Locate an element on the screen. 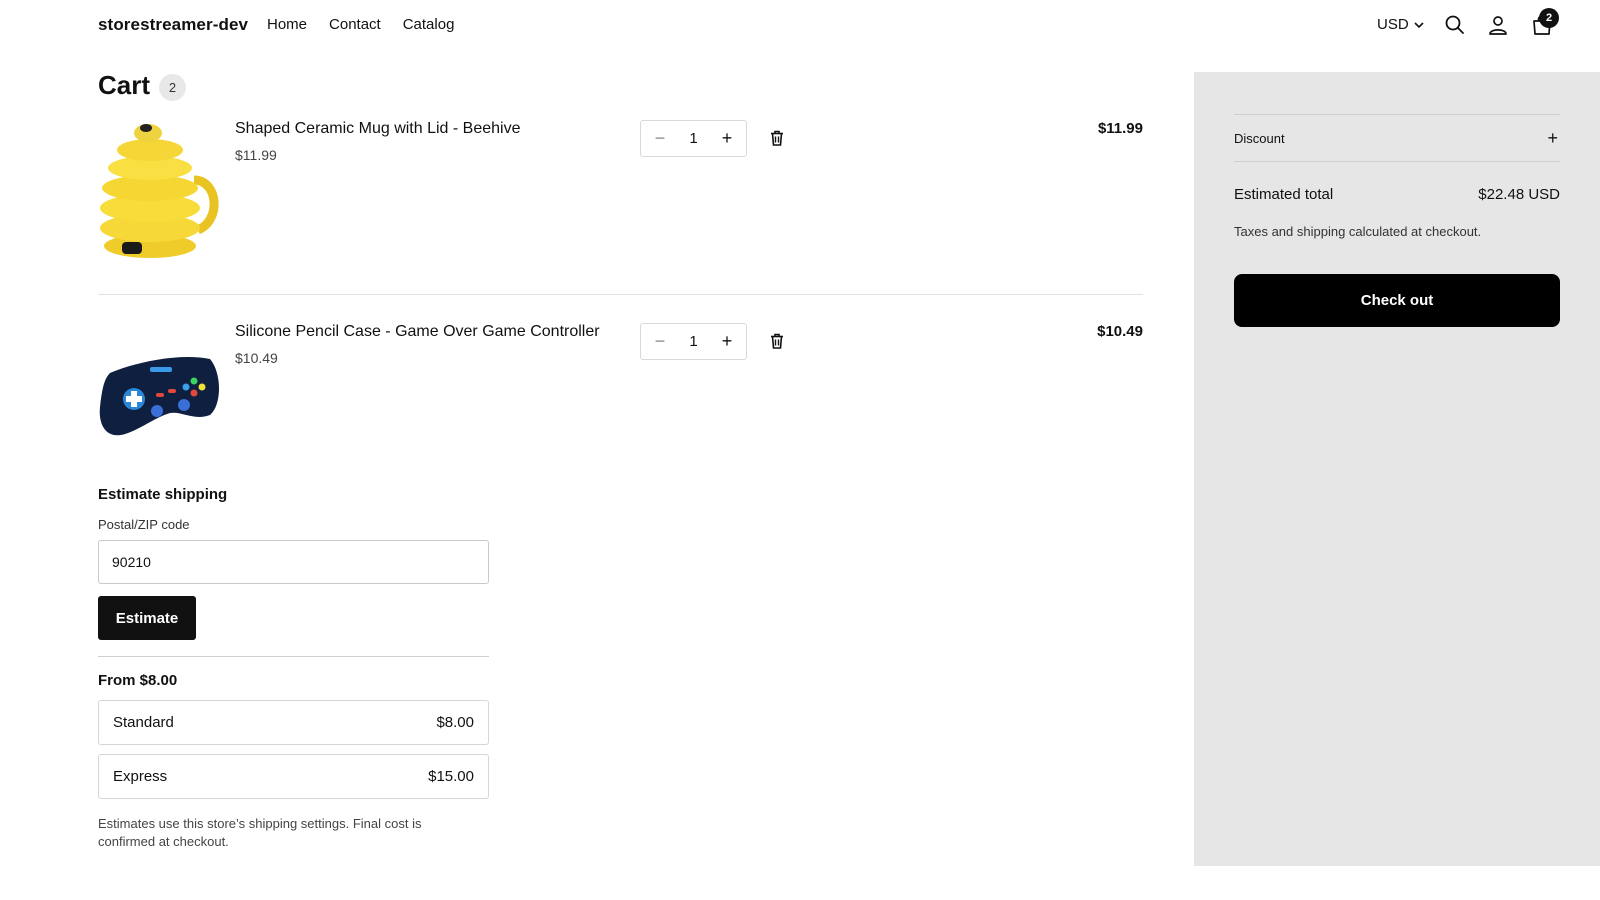  discount-label: Discount is located at coordinates (1259, 138).